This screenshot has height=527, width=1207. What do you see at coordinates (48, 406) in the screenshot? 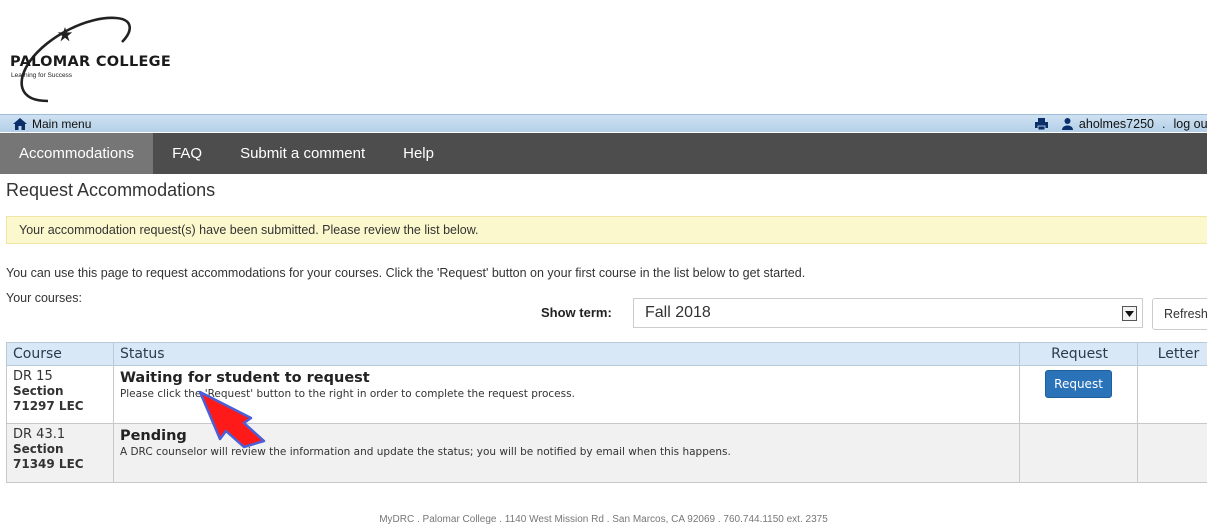
I see `section-number: 71297 LEC` at bounding box center [48, 406].